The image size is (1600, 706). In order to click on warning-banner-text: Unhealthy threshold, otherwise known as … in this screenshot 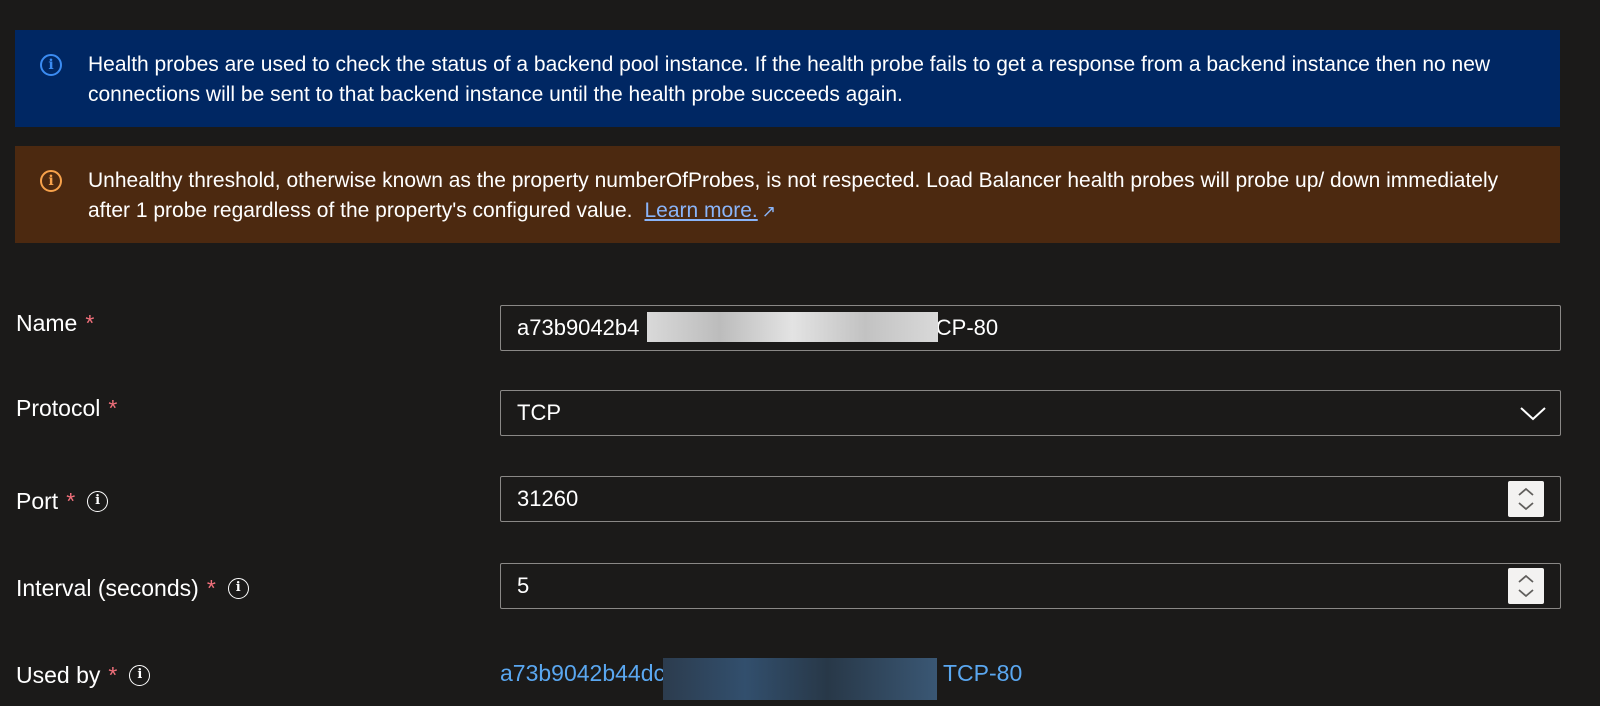, I will do `click(793, 195)`.